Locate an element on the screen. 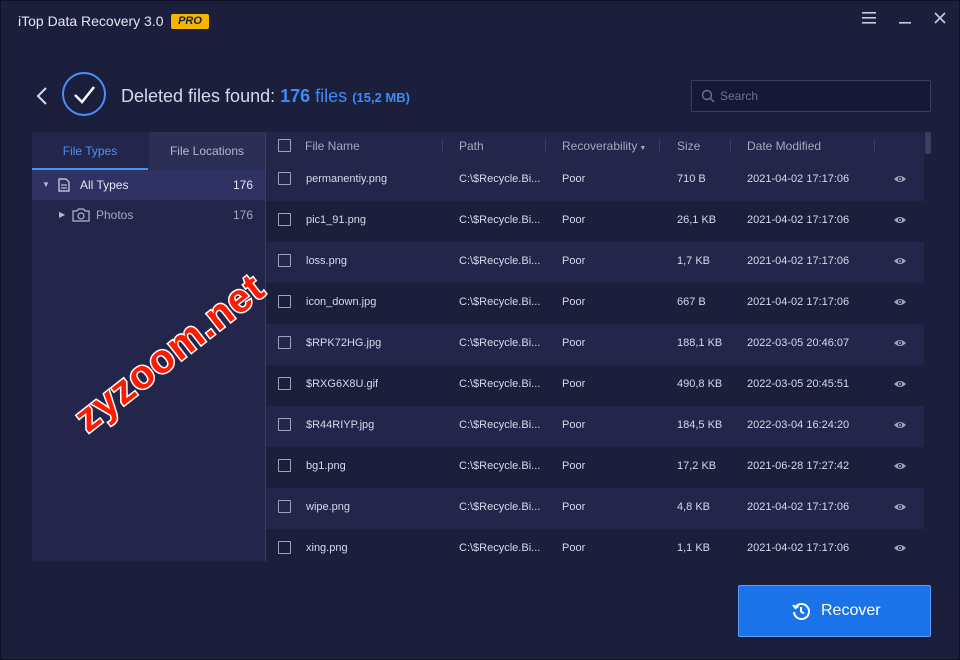 This screenshot has width=960, height=660. sort-arrow-icon: ▼ is located at coordinates (643, 148).